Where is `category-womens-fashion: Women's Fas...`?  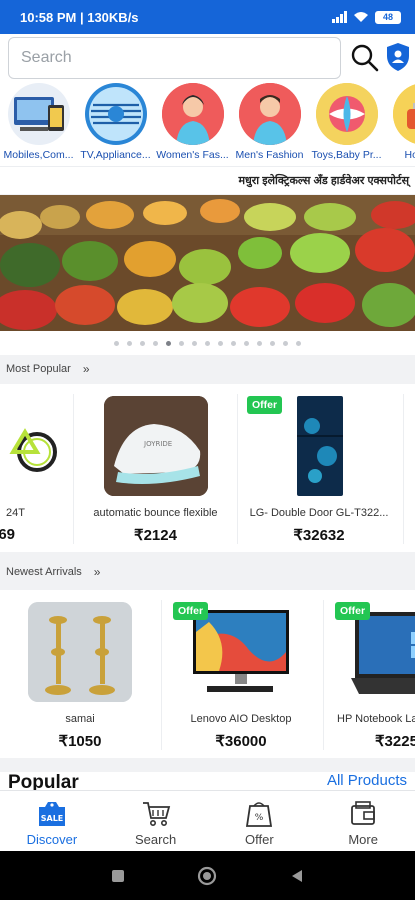
category-womens-fashion: Women's Fas... is located at coordinates (192, 123).